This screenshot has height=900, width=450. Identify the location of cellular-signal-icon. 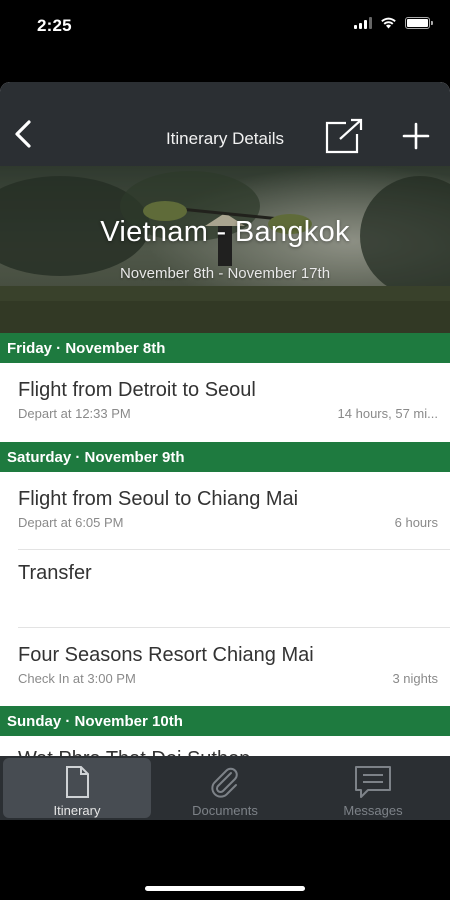
(363, 23).